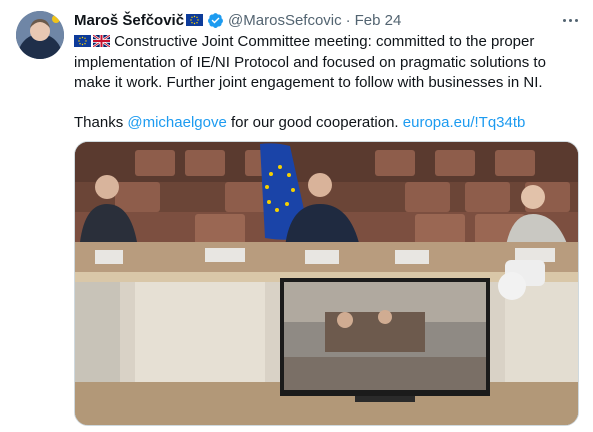 The height and width of the screenshot is (432, 593). Describe the element at coordinates (129, 20) in the screenshot. I see `display-name: Maroš Šefčovič` at that location.